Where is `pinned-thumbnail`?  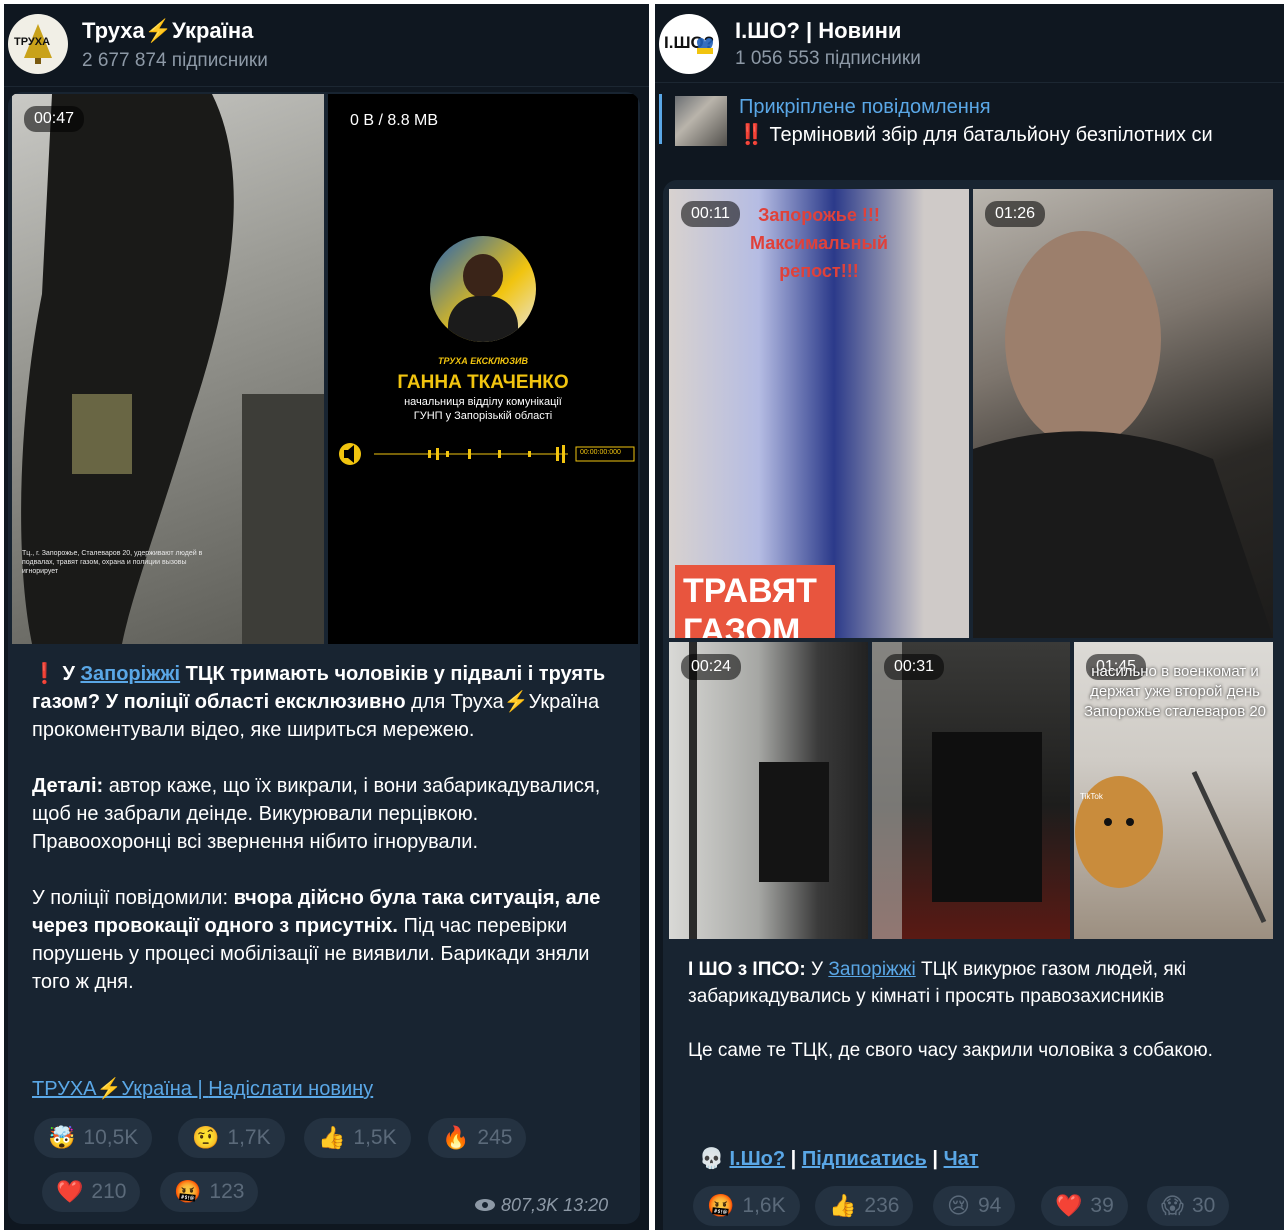
pinned-thumbnail is located at coordinates (701, 121).